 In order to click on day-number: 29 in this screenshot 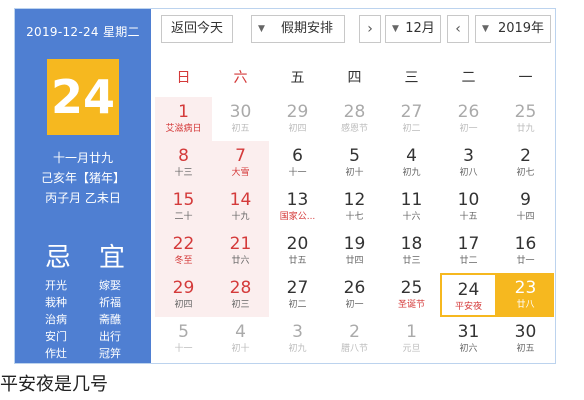, I will do `click(297, 112)`.